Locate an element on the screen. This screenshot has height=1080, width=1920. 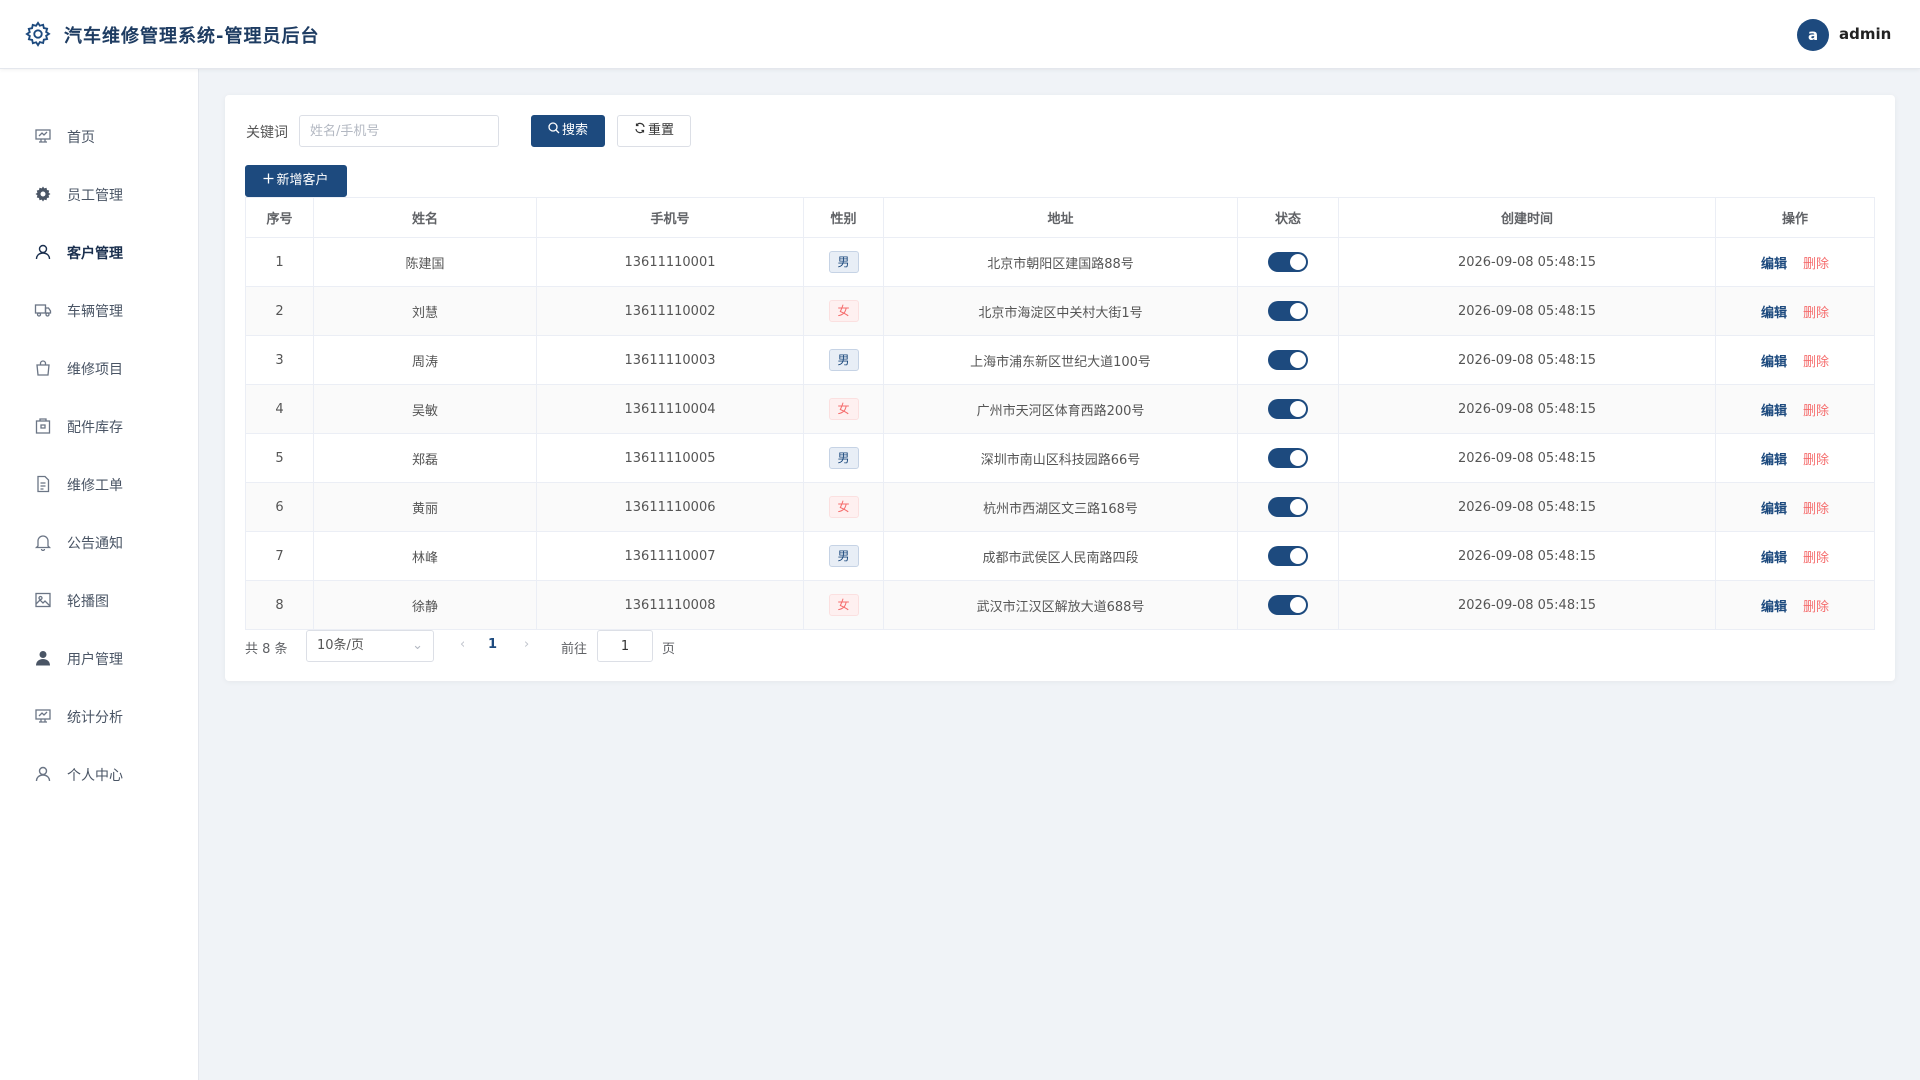
gear-icon is located at coordinates (43, 194).